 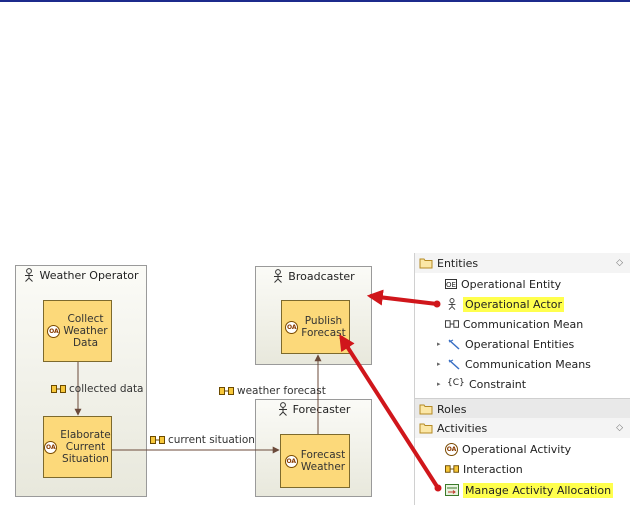 I want to click on red-arrow-manage-activity-allocation, so click(x=390, y=413).